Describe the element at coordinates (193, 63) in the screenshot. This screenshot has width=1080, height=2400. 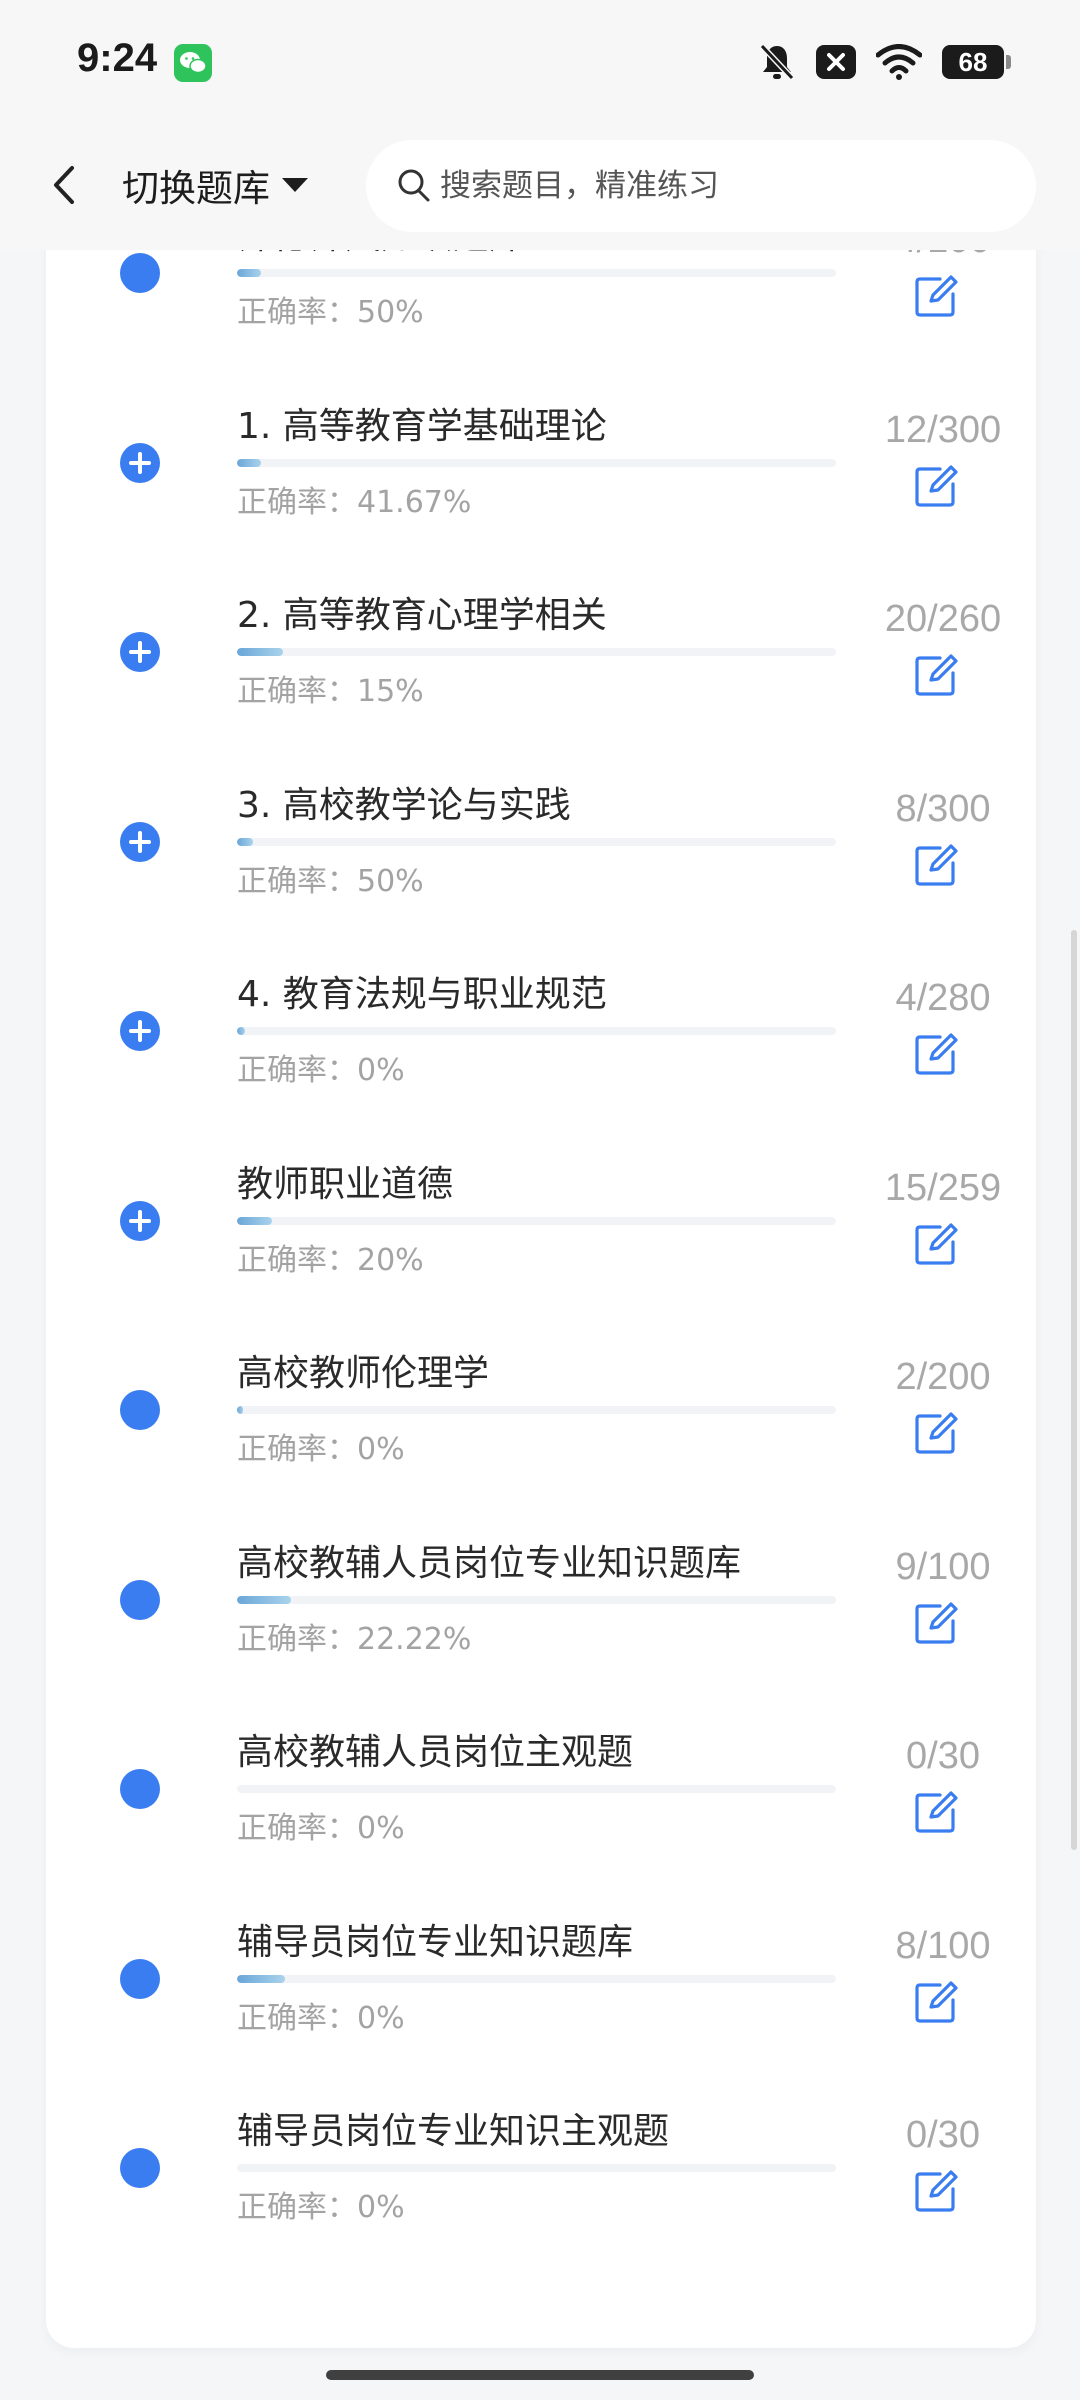
I see `wechat-icon` at that location.